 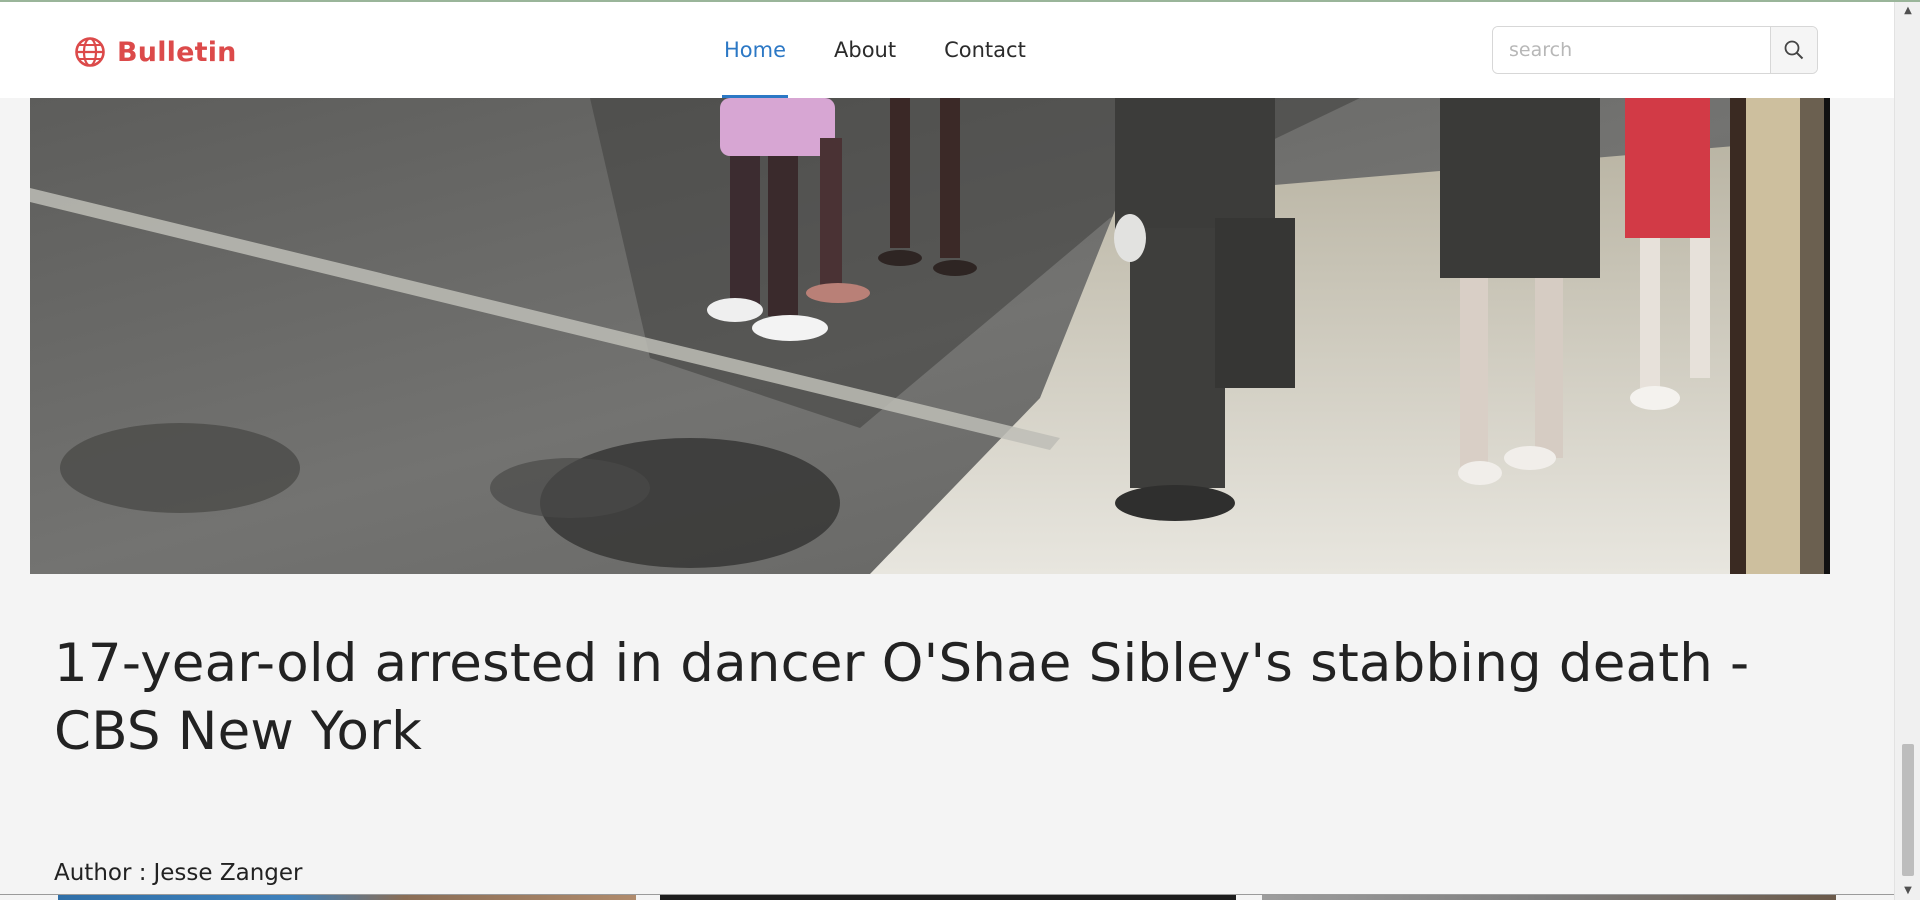 What do you see at coordinates (90, 52) in the screenshot?
I see `globe-icon` at bounding box center [90, 52].